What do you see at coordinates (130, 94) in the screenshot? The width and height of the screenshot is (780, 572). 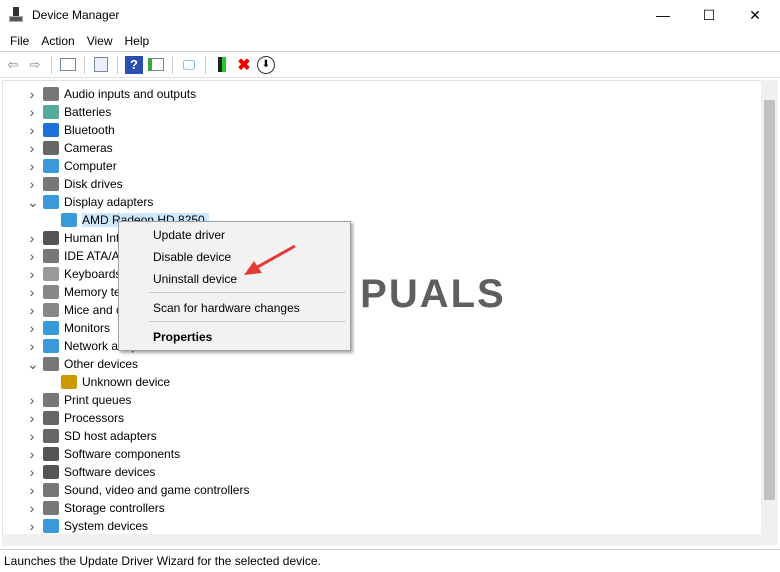 I see `tree-item-label: Audio inputs and outputs` at bounding box center [130, 94].